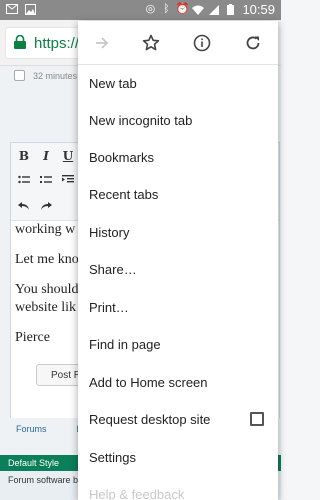 This screenshot has width=320, height=500. What do you see at coordinates (178, 488) in the screenshot?
I see `menu-item-help-feedback: Help & feedback` at bounding box center [178, 488].